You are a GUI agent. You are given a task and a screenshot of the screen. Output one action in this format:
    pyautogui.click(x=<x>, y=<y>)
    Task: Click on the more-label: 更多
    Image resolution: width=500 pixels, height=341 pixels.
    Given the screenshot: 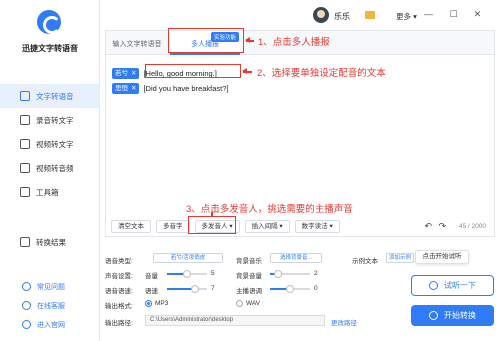 What is the action you would take?
    pyautogui.click(x=403, y=16)
    